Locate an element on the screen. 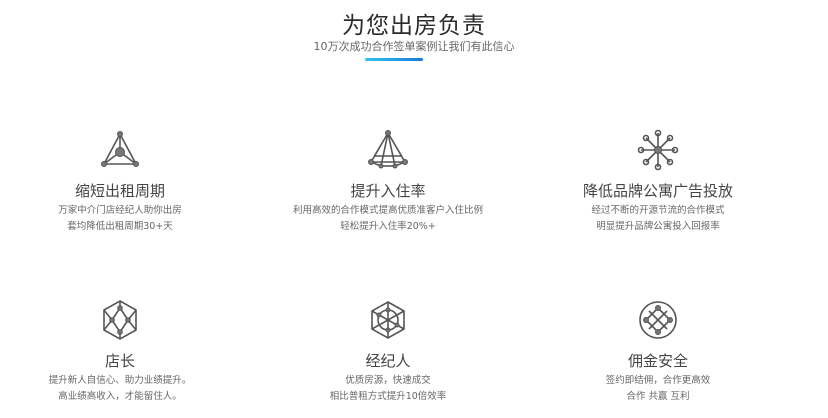 This screenshot has height=418, width=828. hexagon-circle-icon is located at coordinates (388, 320).